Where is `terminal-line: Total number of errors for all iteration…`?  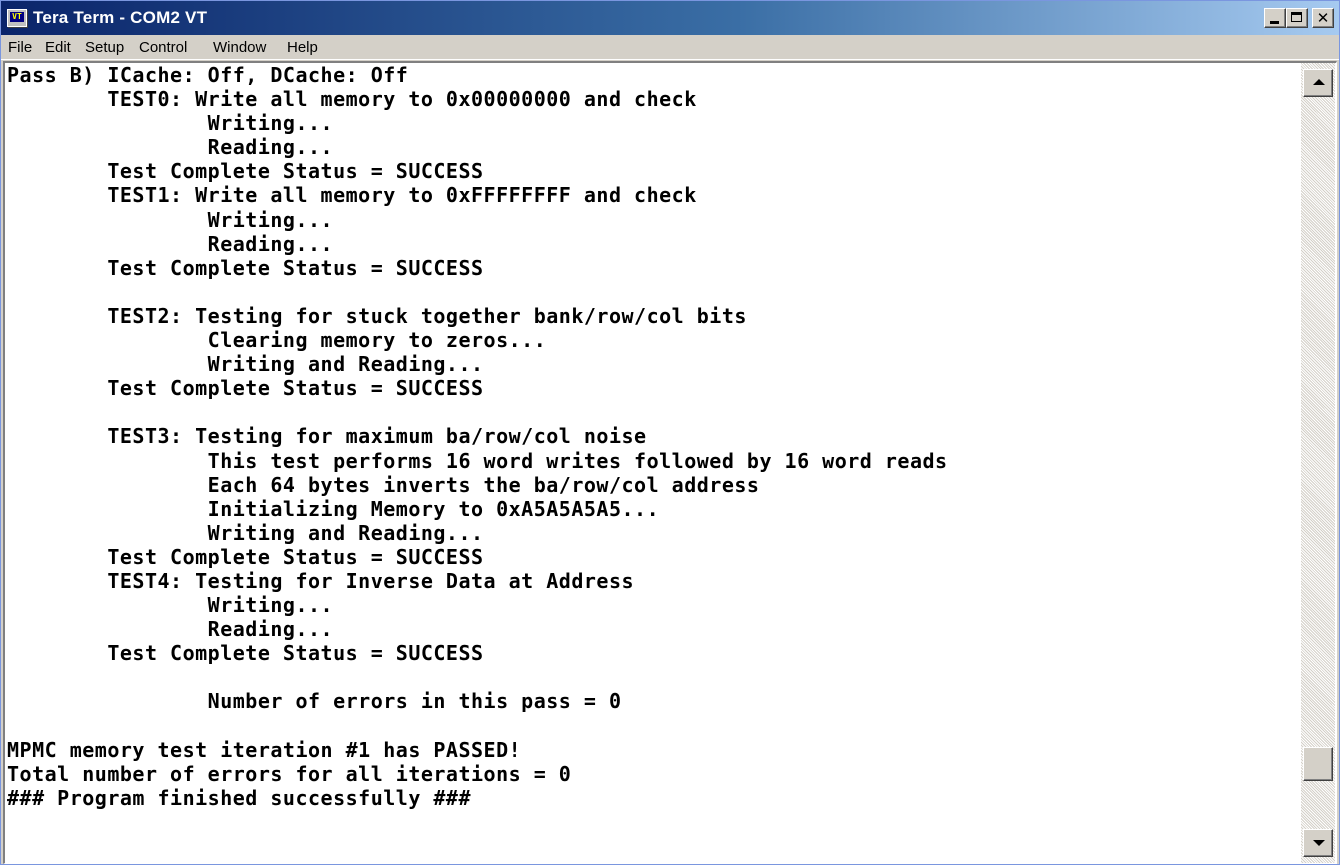 terminal-line: Total number of errors for all iteration… is located at coordinates (289, 773).